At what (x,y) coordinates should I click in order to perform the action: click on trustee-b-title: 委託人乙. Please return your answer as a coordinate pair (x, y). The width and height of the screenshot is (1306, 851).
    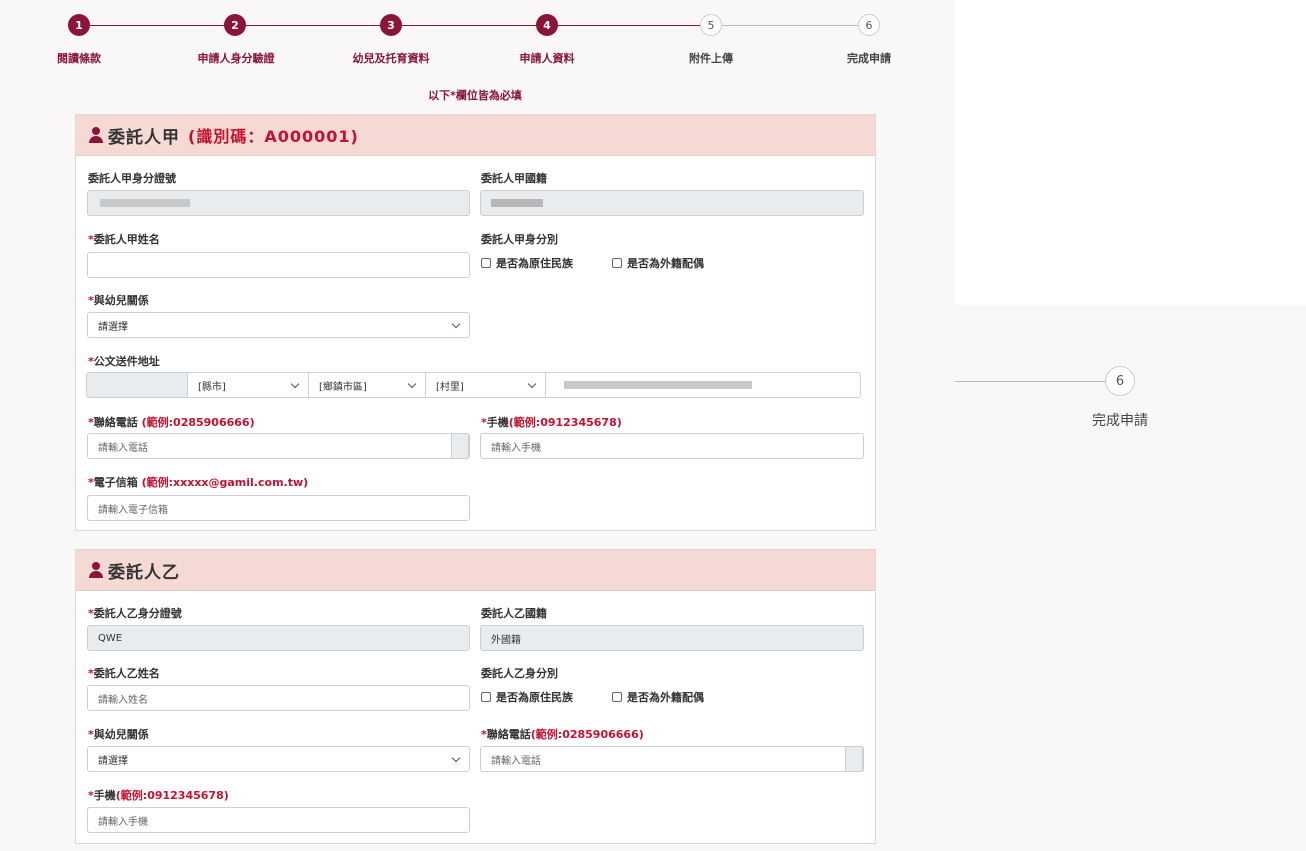
    Looking at the image, I should click on (144, 572).